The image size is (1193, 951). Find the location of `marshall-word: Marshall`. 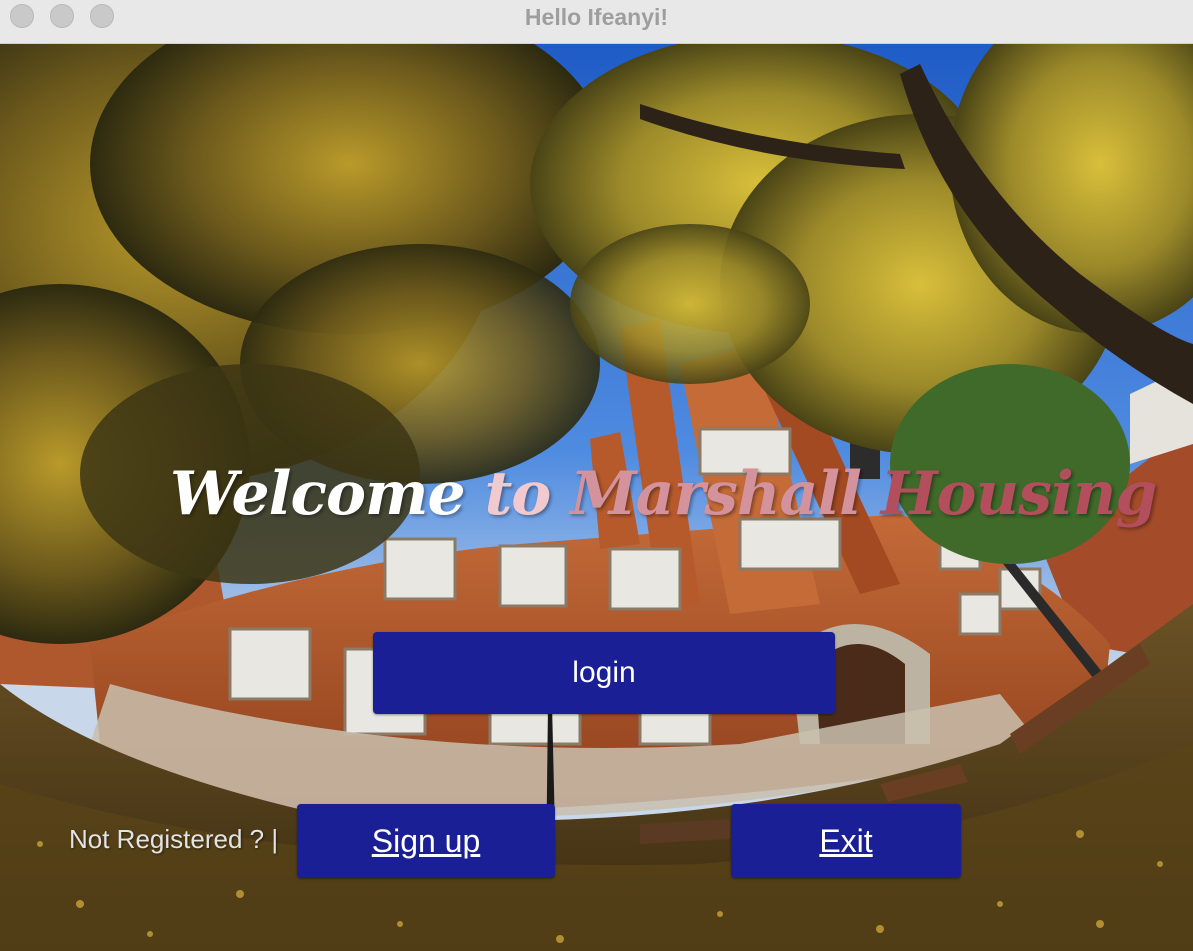

marshall-word: Marshall is located at coordinates (716, 494).